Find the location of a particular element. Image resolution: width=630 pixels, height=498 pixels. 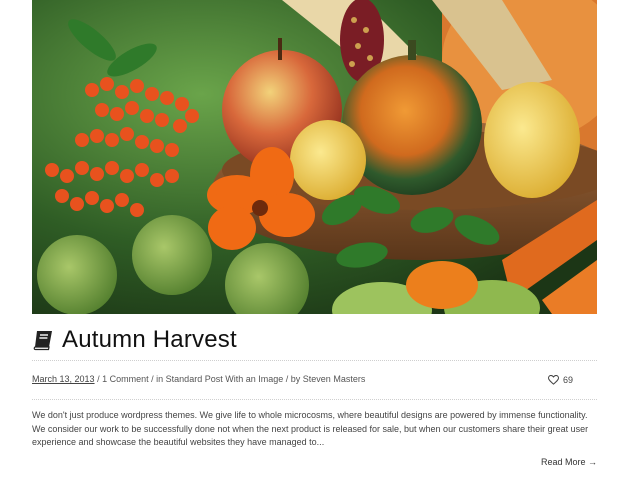

post-title: Autumn Harvest is located at coordinates (149, 340).